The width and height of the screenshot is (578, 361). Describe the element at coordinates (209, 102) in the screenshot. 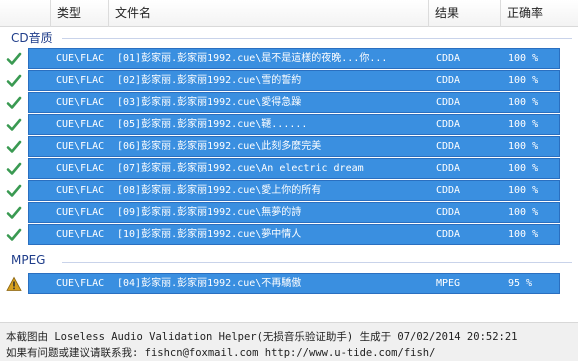

I see `row-filename-cell: [03]彭家丽.彭家丽1992.cue\愛得急躁` at that location.